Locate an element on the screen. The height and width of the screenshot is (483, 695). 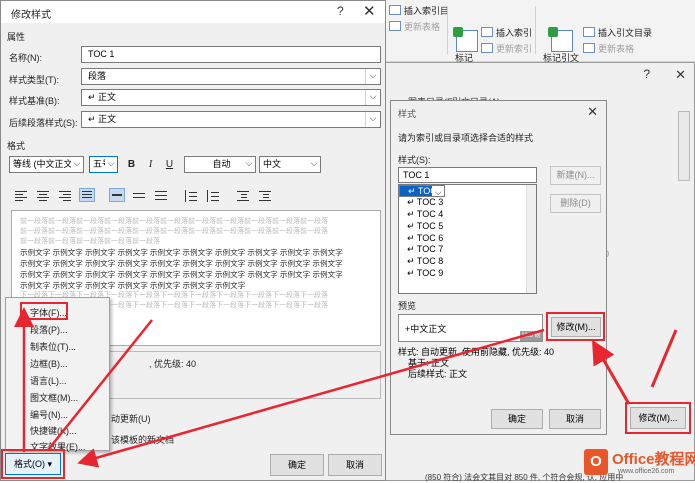
office-logo-icon: O is located at coordinates (596, 462).